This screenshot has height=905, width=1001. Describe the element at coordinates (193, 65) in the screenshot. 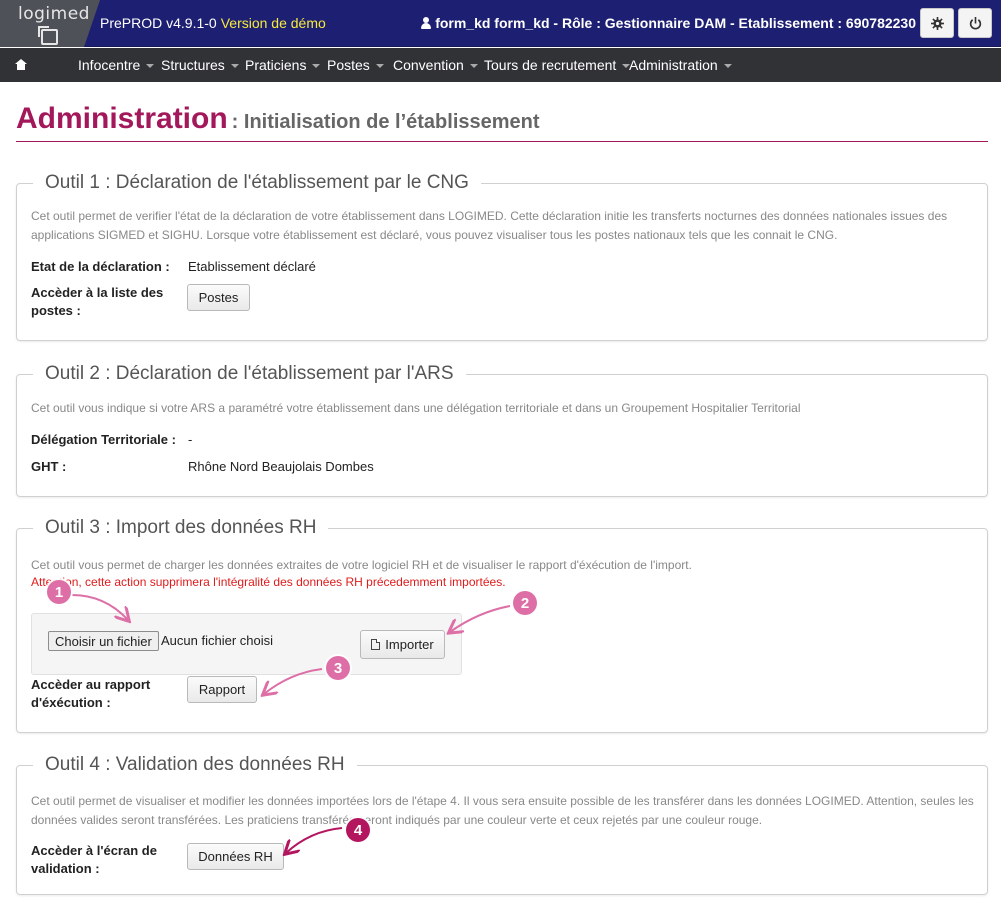

I see `nav-label: Structures` at that location.